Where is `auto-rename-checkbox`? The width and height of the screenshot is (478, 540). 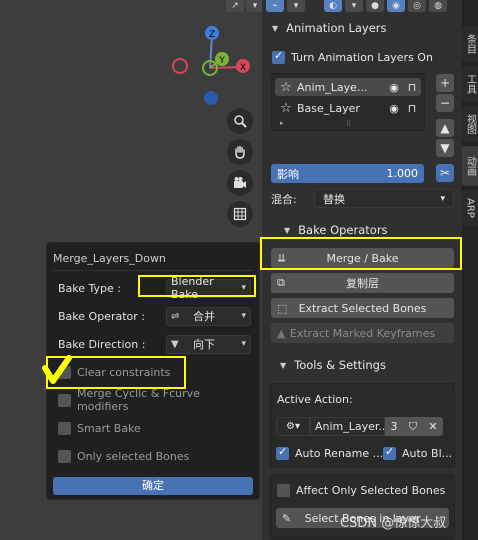 auto-rename-checkbox is located at coordinates (282, 452).